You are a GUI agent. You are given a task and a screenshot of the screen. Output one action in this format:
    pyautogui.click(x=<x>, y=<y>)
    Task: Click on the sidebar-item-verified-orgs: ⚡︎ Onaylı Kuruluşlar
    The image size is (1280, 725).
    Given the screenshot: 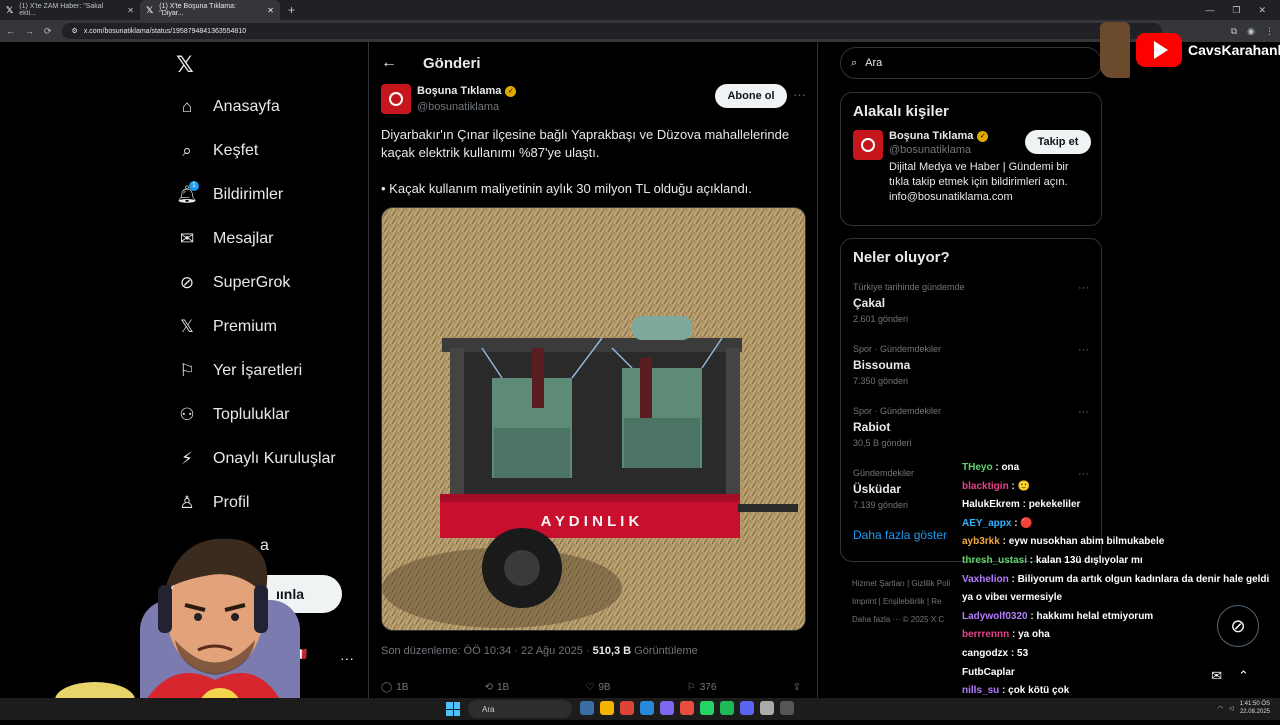 What is the action you would take?
    pyautogui.click(x=256, y=459)
    